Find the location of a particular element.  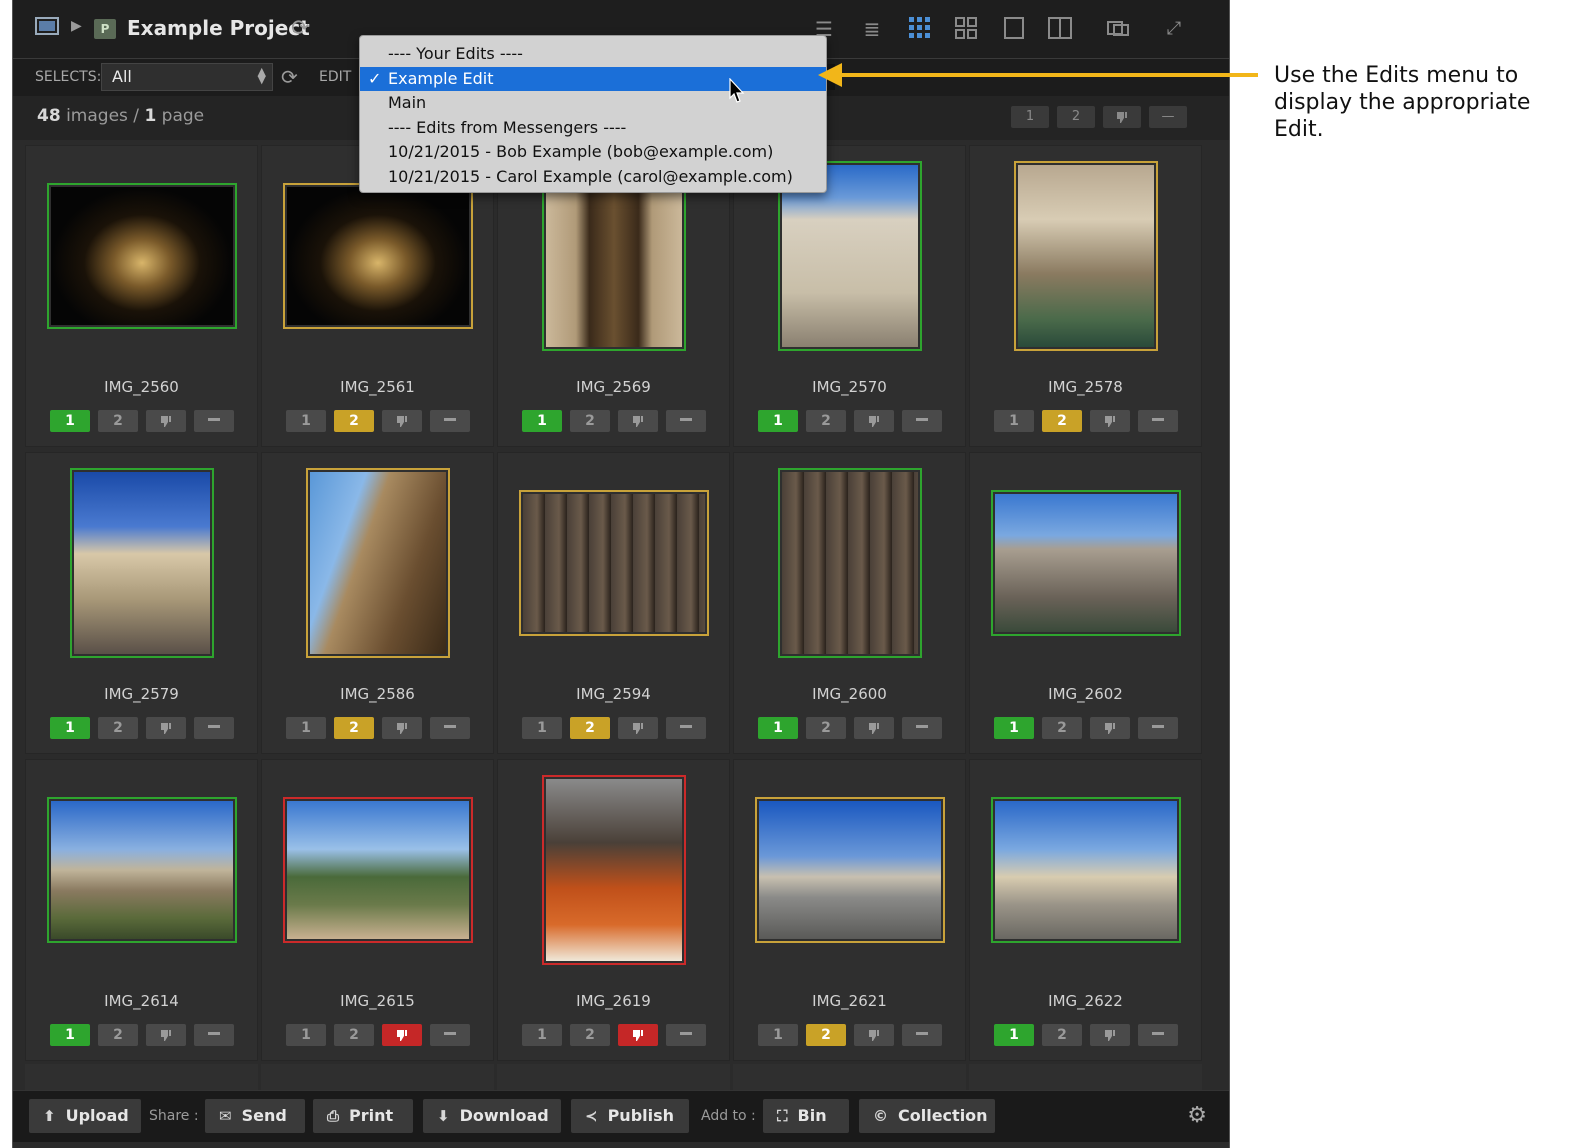

image-tile: IMG_2579 1 2 is located at coordinates (141, 603).